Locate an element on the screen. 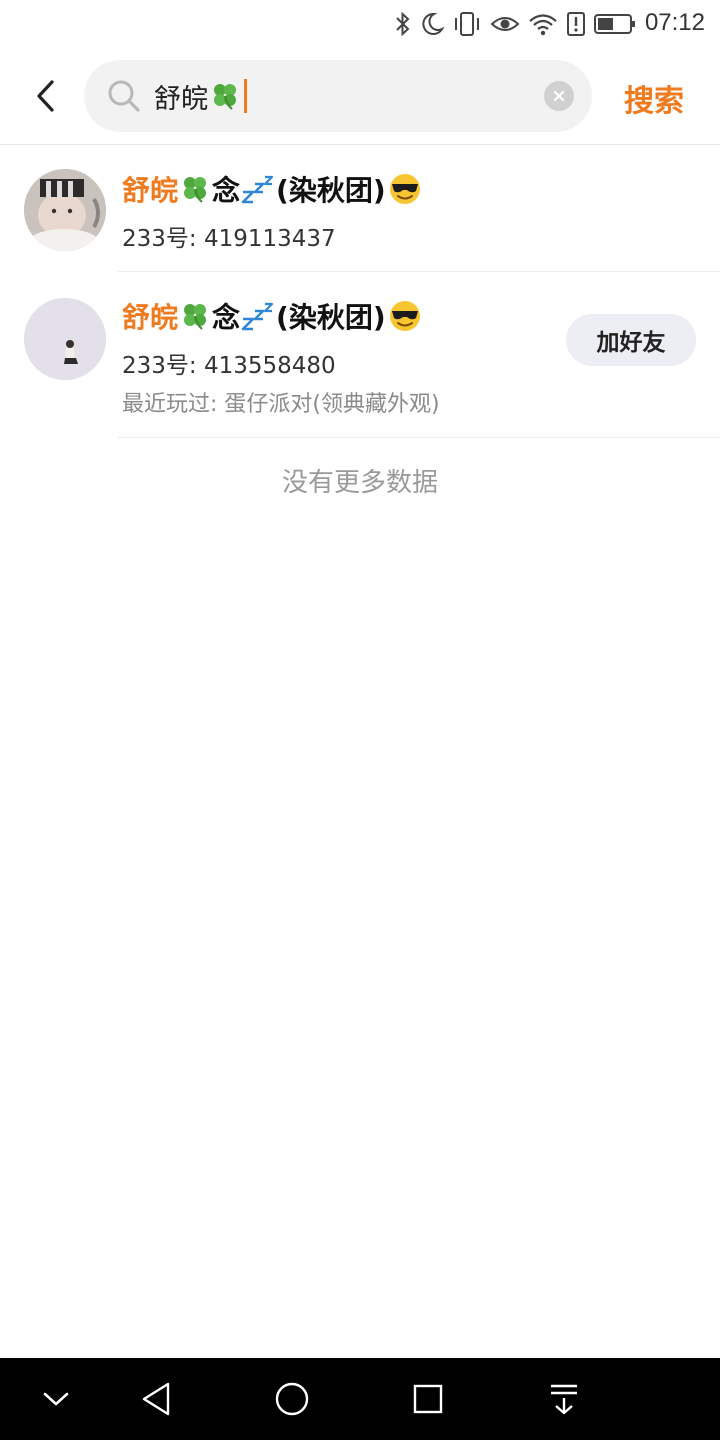 The width and height of the screenshot is (720, 1440). nav-collapse-button is located at coordinates (56, 1399).